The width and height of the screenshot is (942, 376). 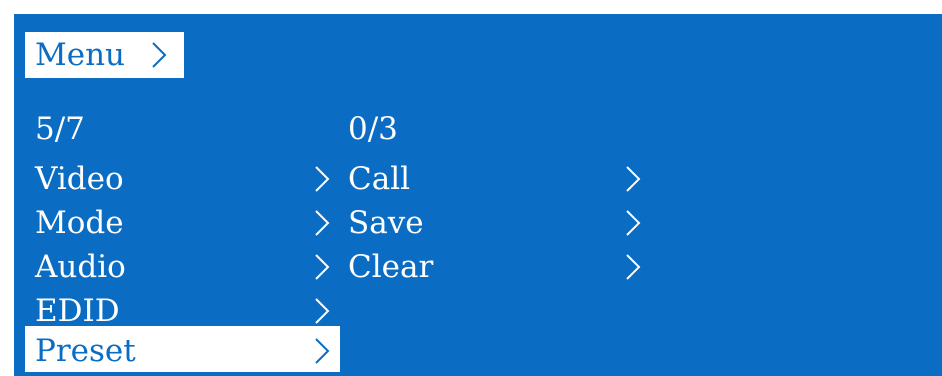 I want to click on menu-item-label: Audio, so click(x=80, y=267).